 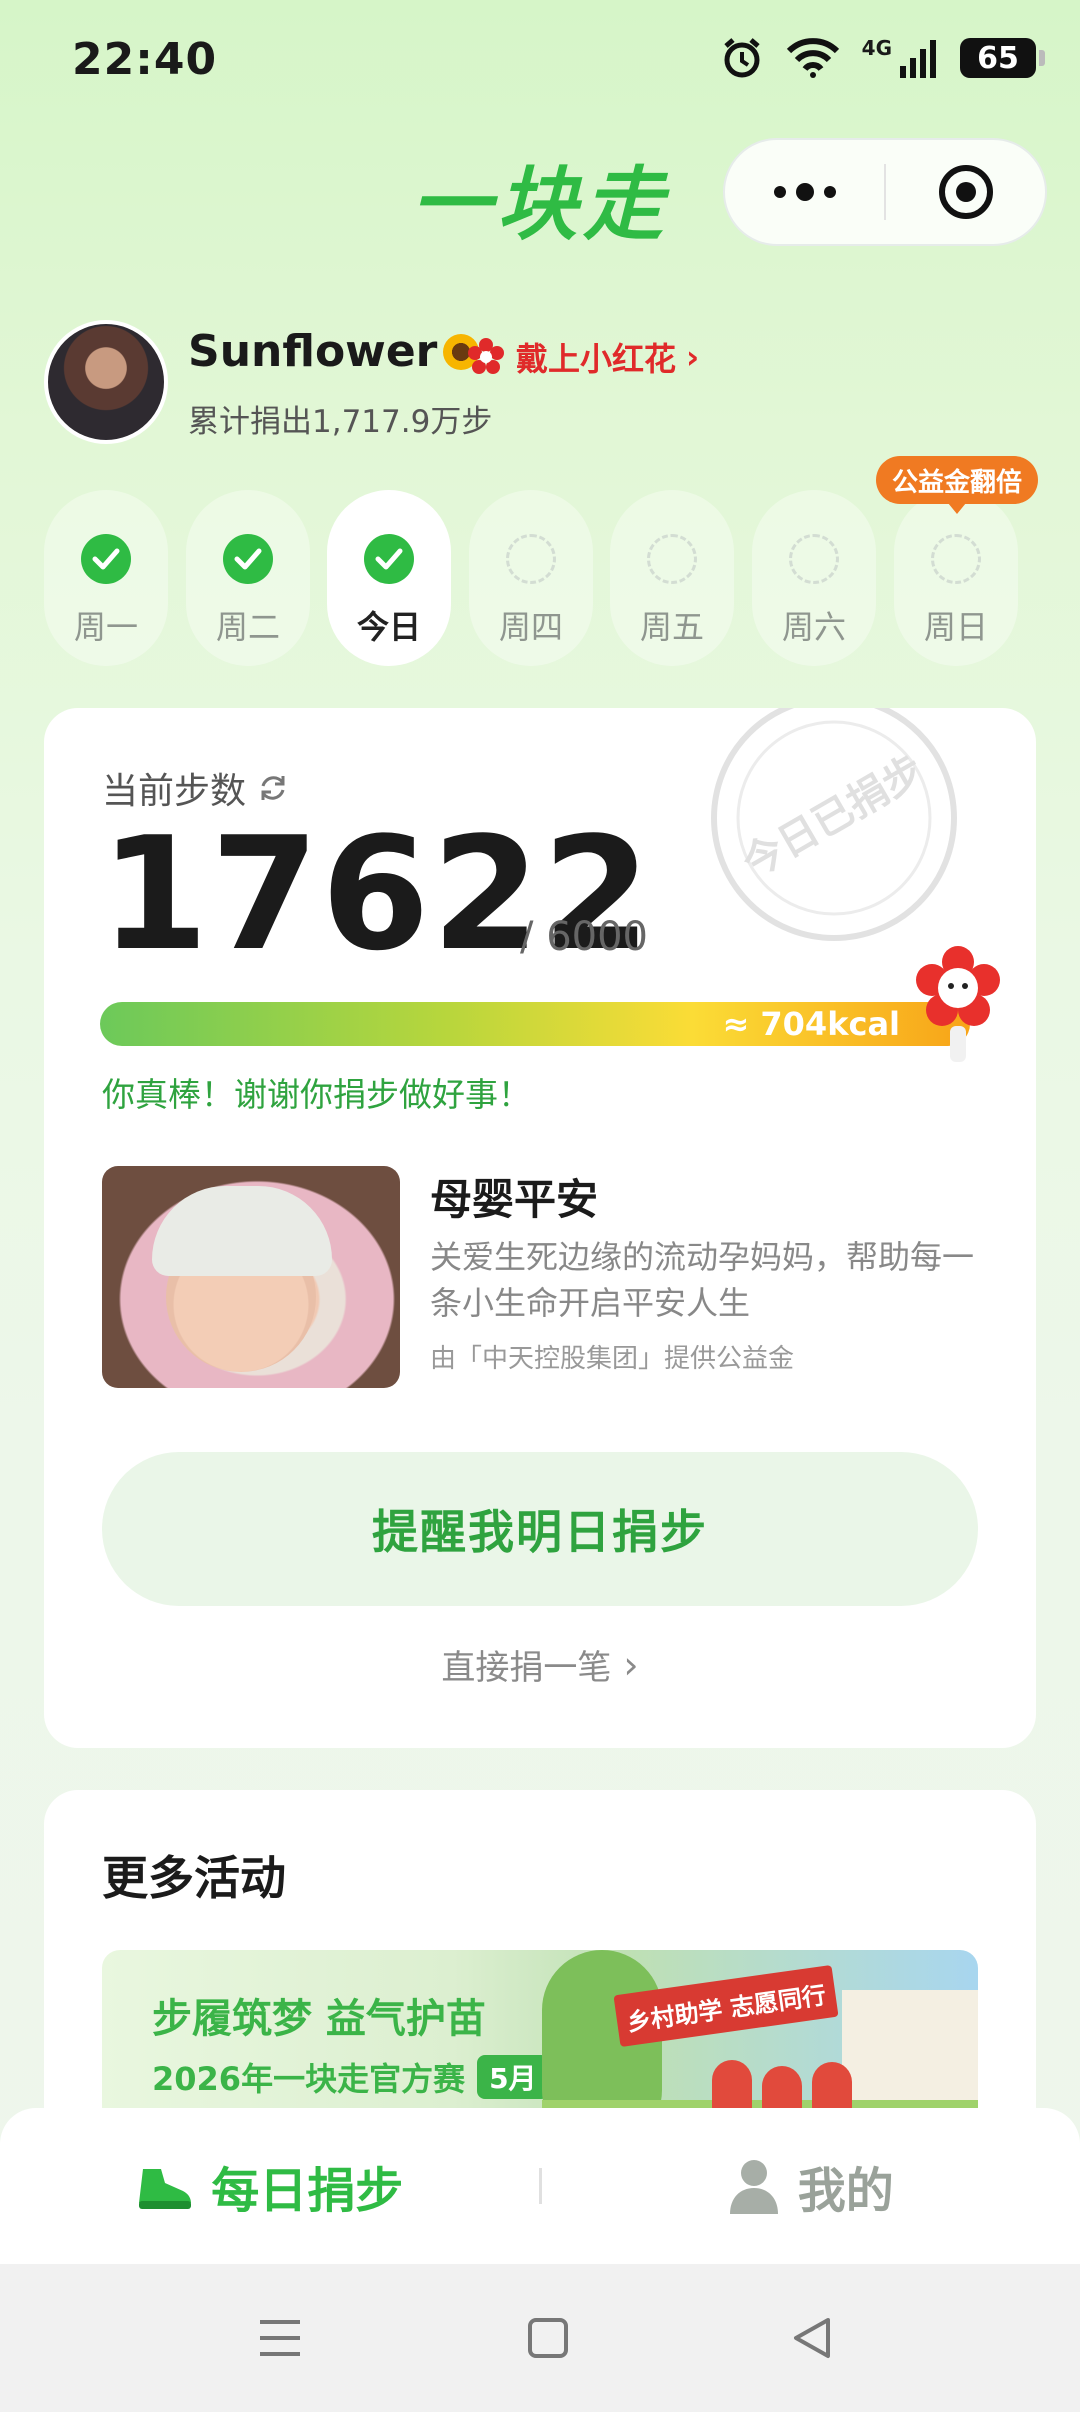 What do you see at coordinates (955, 627) in the screenshot?
I see `weekday-label: 周日` at bounding box center [955, 627].